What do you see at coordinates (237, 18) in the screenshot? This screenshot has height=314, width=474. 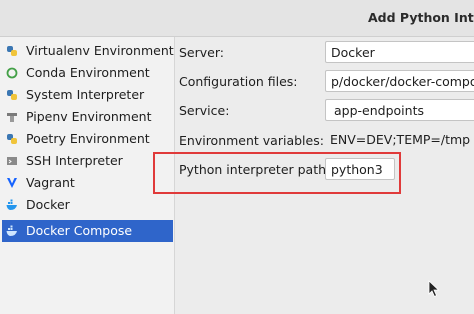 I see `dialog-titlebar: Add Python Interp` at bounding box center [237, 18].